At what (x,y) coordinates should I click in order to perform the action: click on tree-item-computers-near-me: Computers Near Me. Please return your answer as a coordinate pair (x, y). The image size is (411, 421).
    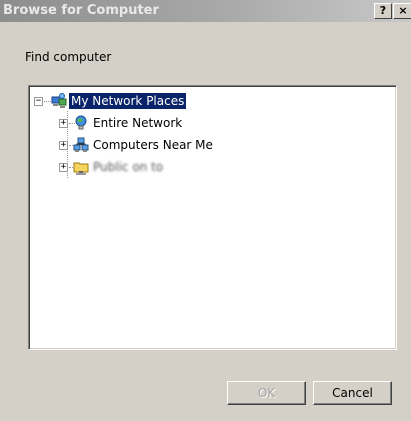
    Looking at the image, I should click on (153, 145).